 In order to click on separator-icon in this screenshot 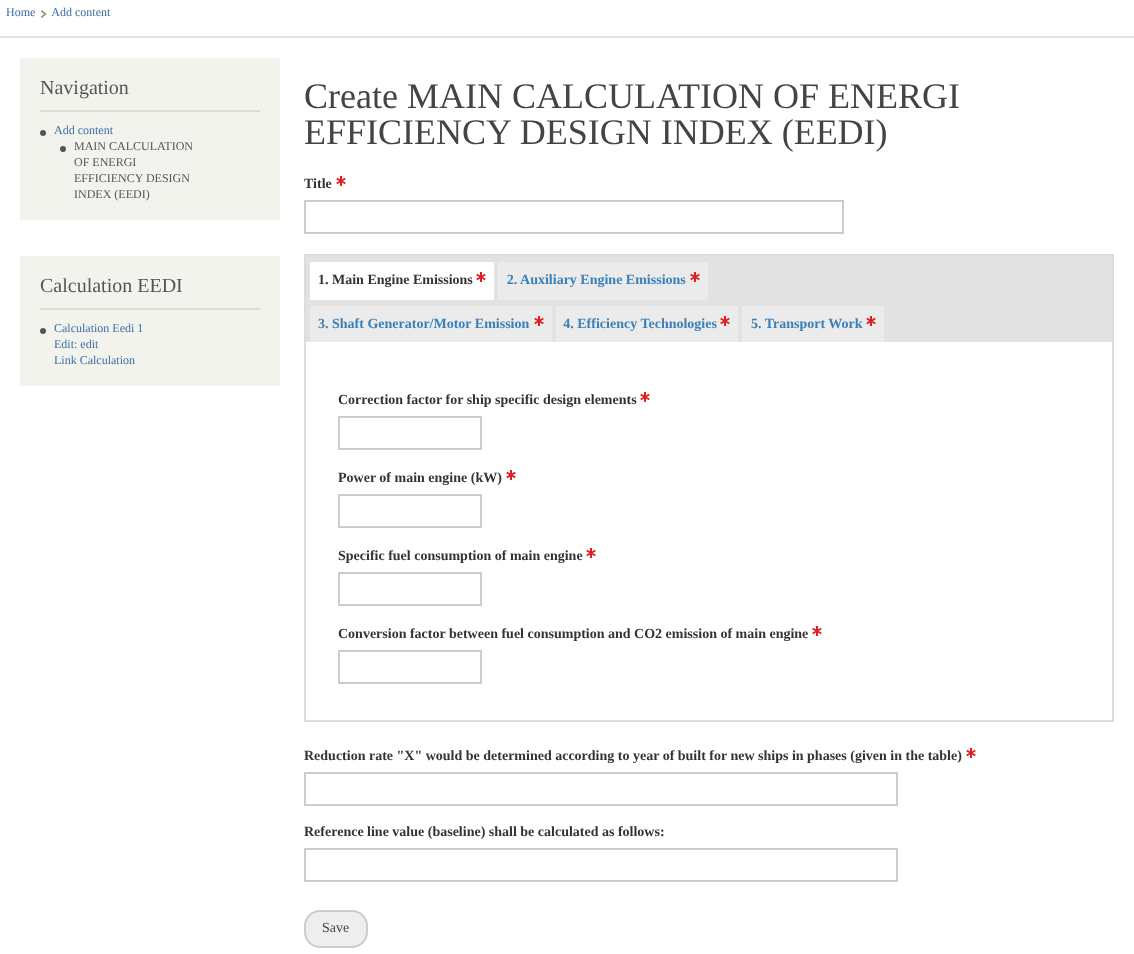, I will do `click(43, 14)`.